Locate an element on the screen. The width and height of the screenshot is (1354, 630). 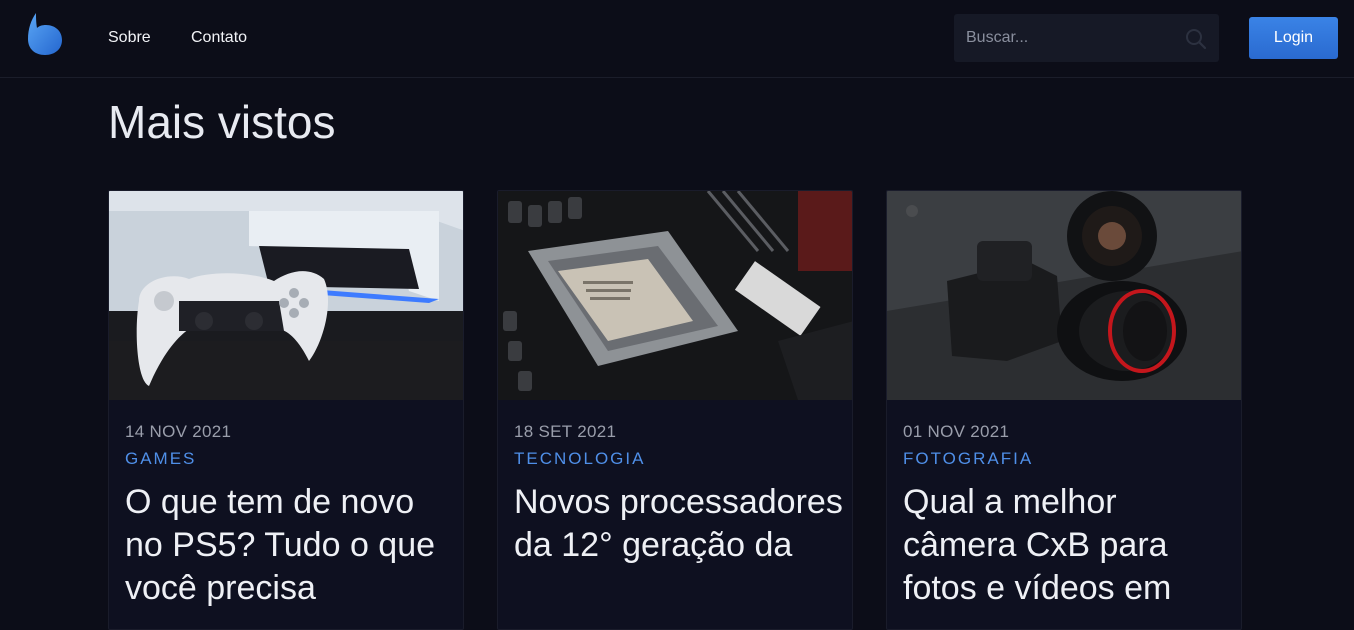
search-input is located at coordinates (1066, 38).